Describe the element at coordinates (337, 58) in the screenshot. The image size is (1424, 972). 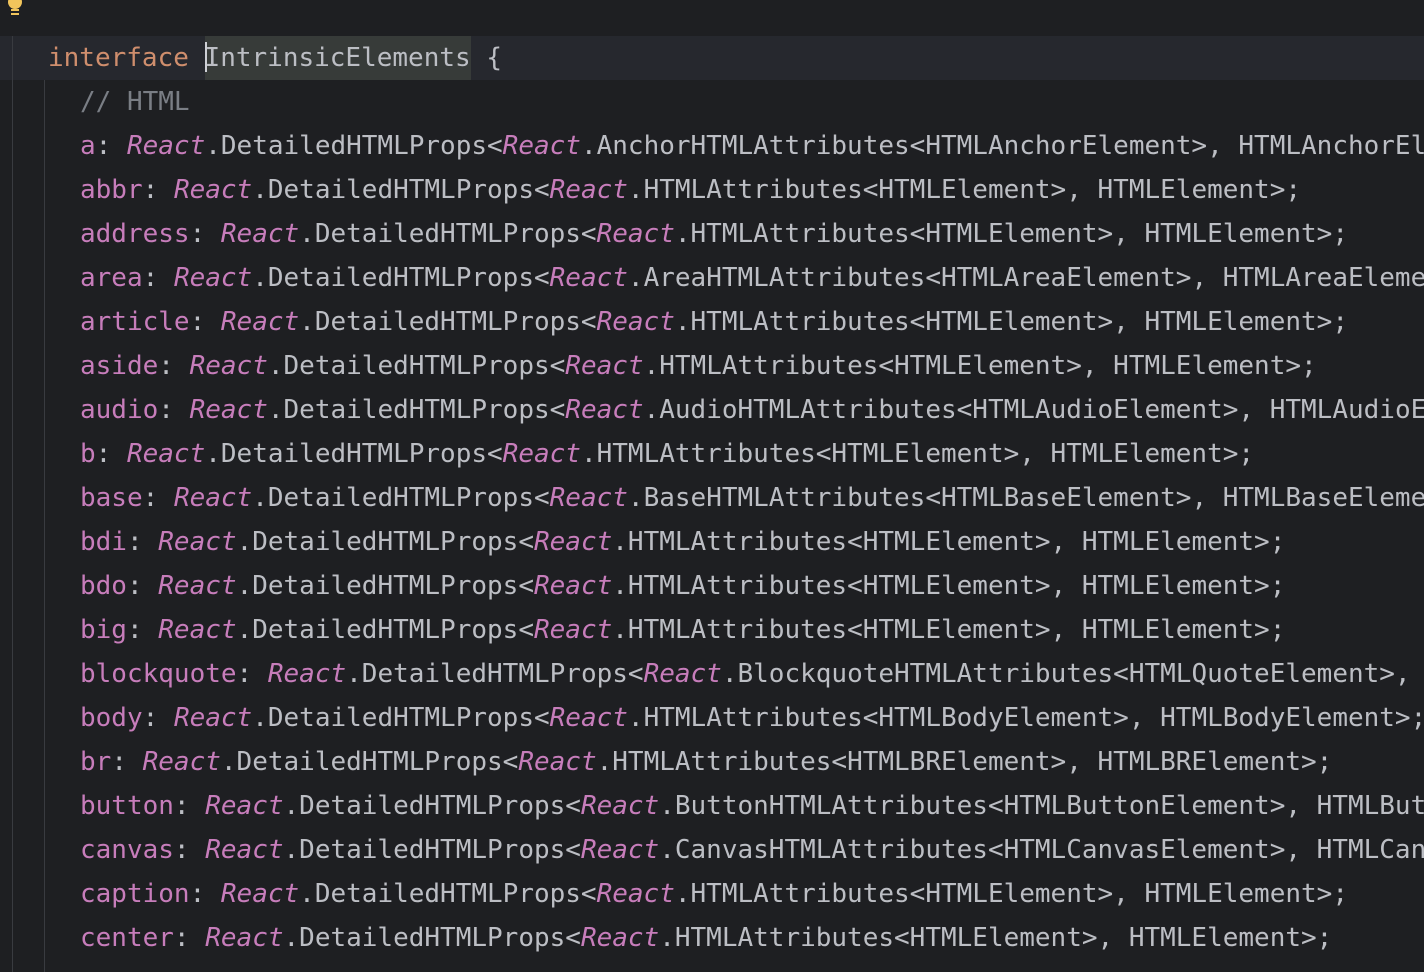
I see `interface-name: IntrinsicElements` at that location.